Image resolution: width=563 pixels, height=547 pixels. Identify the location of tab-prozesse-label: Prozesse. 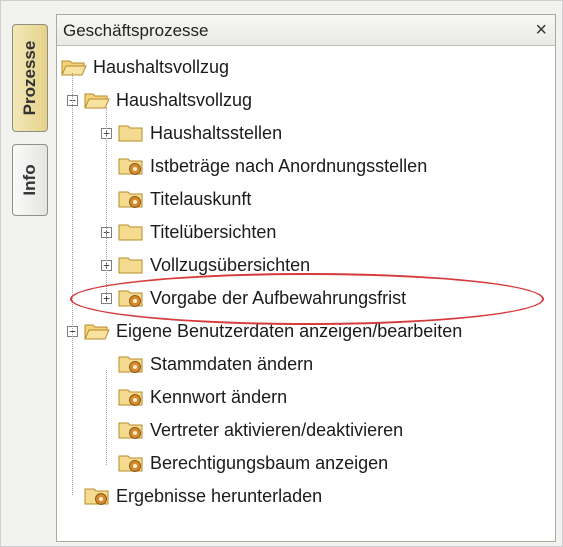
(29, 78).